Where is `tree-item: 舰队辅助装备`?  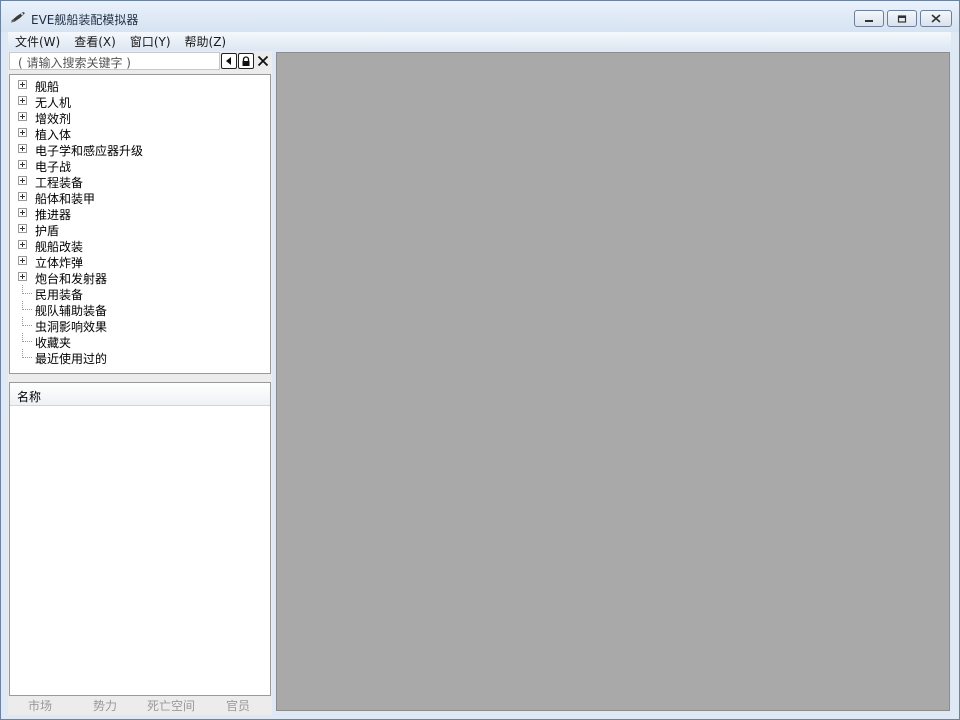 tree-item: 舰队辅助装备 is located at coordinates (140, 309).